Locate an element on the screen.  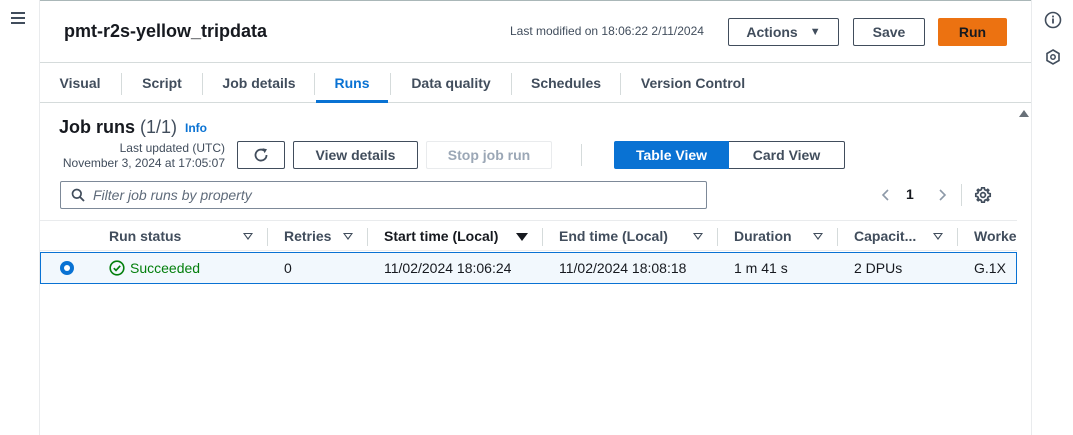
job-runs-title: Job runs is located at coordinates (97, 127).